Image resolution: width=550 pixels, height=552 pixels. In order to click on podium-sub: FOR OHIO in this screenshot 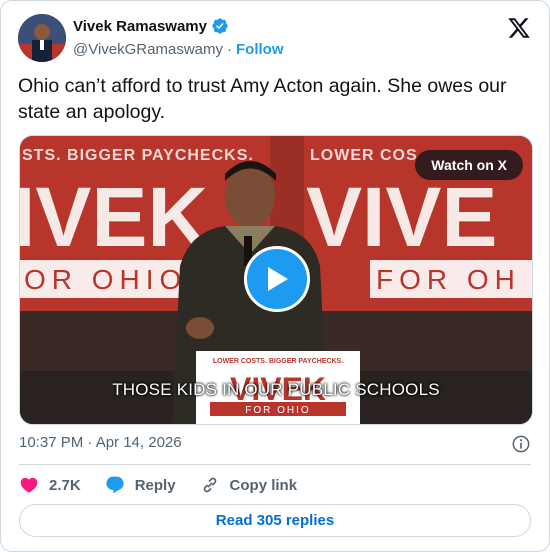, I will do `click(277, 410)`.